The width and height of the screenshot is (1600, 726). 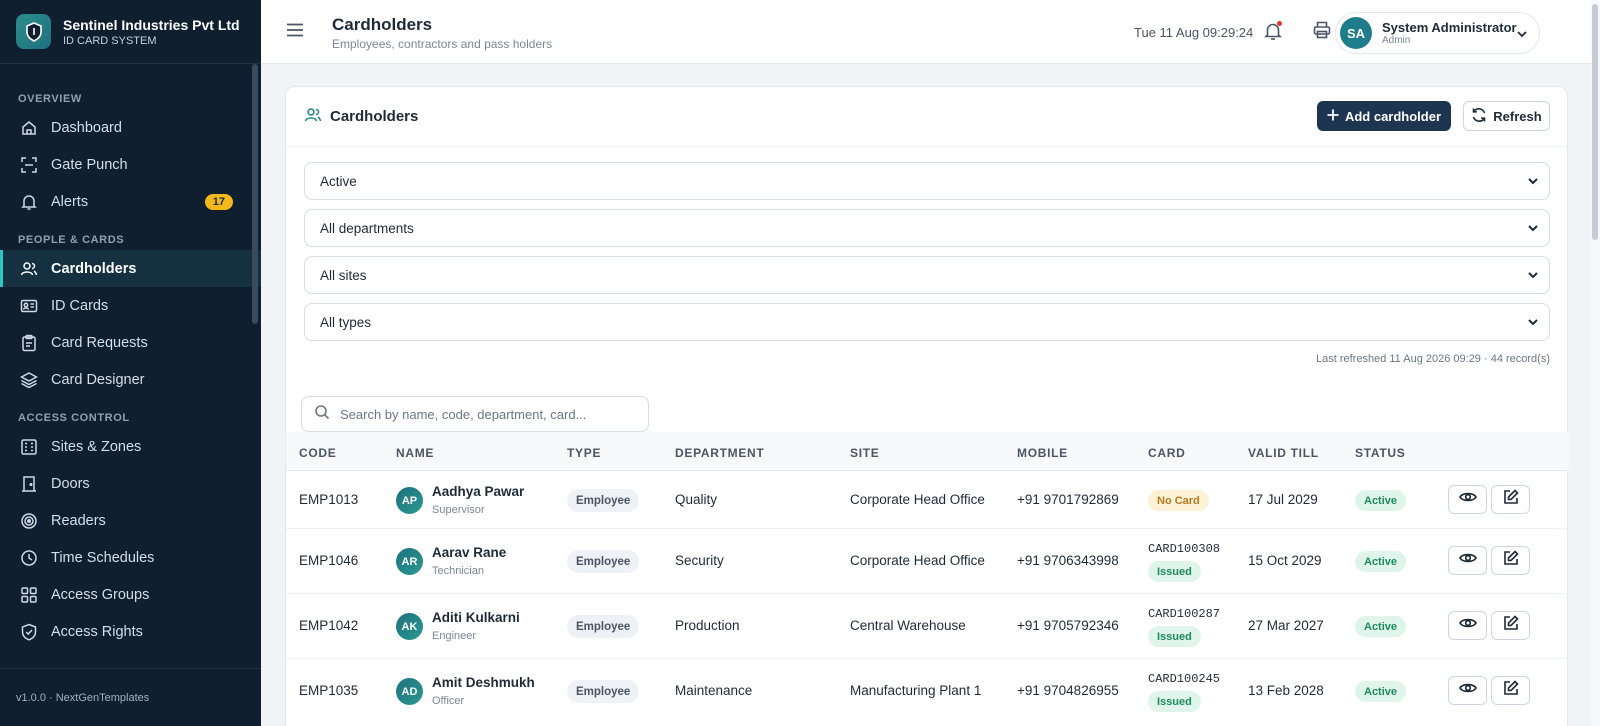 What do you see at coordinates (490, 414) in the screenshot?
I see `search-input` at bounding box center [490, 414].